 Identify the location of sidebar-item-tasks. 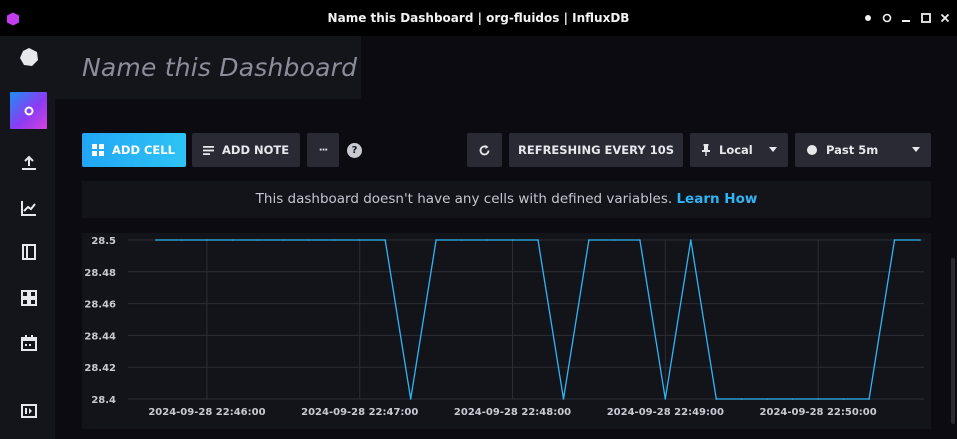
(28, 342).